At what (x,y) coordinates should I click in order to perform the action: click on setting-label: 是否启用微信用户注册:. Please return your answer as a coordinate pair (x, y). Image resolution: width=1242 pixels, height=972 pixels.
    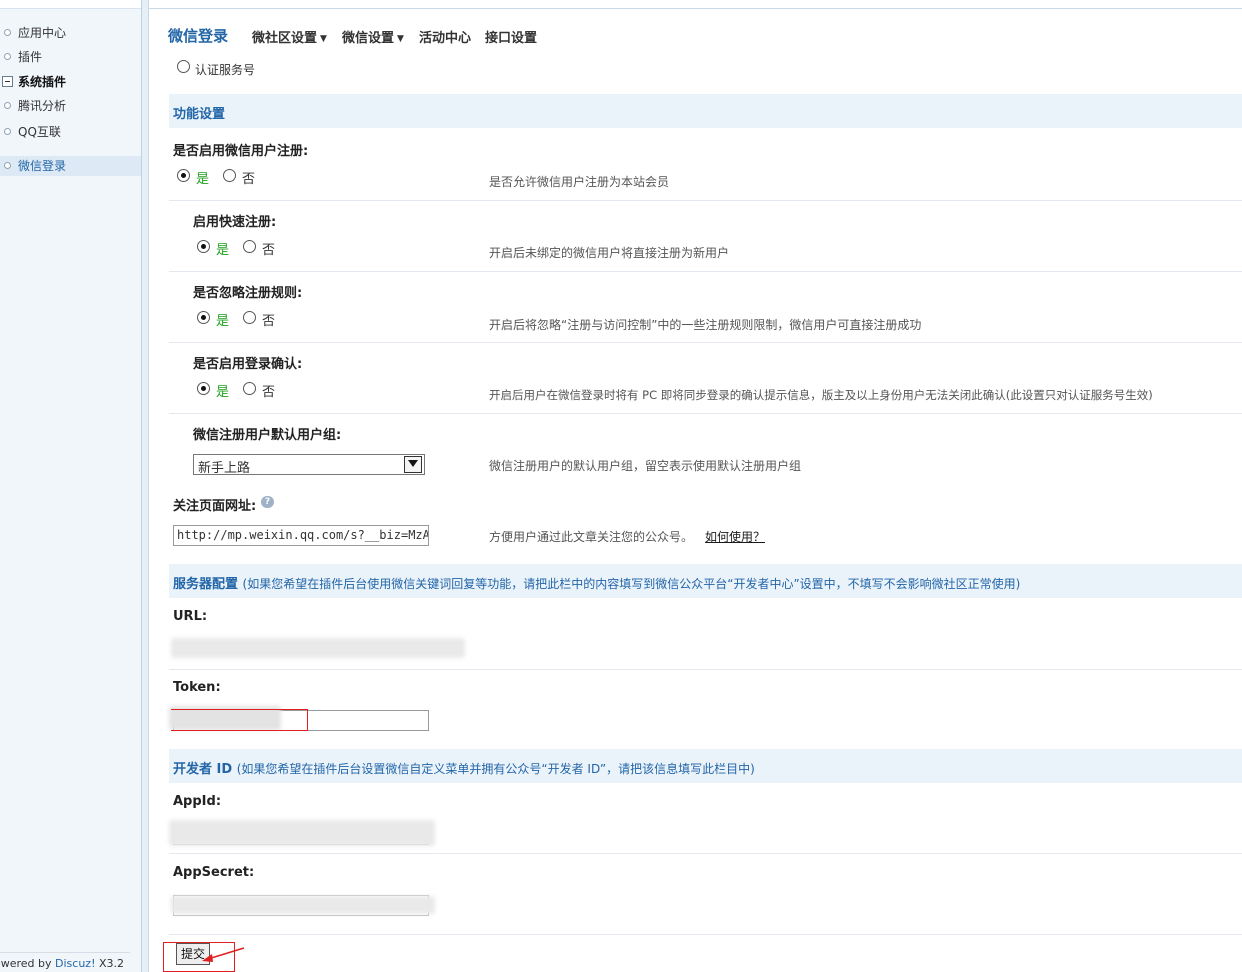
    Looking at the image, I should click on (241, 151).